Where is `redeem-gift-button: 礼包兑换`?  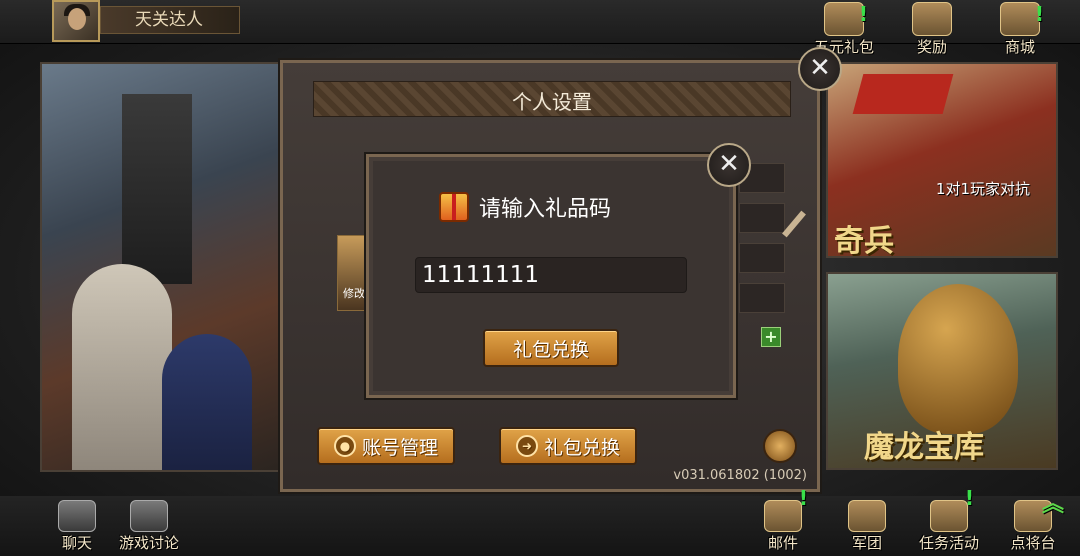
redeem-gift-button: 礼包兑换 is located at coordinates (551, 348).